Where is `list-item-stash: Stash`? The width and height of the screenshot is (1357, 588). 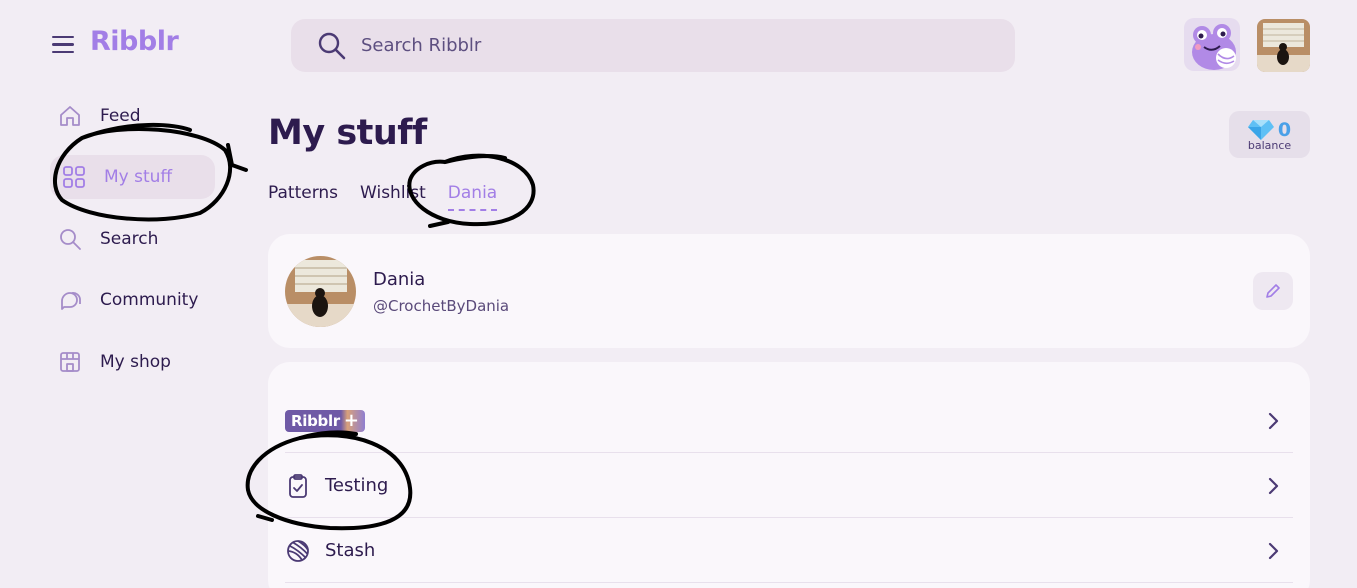
list-item-stash: Stash is located at coordinates (789, 550).